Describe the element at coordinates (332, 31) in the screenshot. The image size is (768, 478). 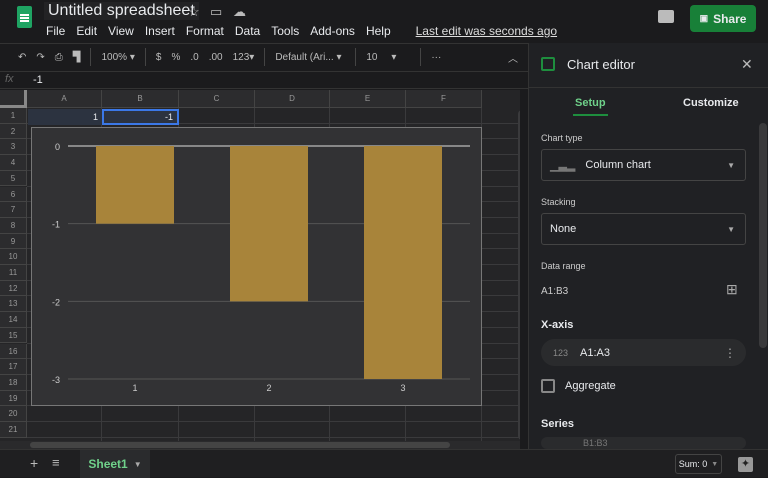
I see `menu-addons: Add-ons` at that location.